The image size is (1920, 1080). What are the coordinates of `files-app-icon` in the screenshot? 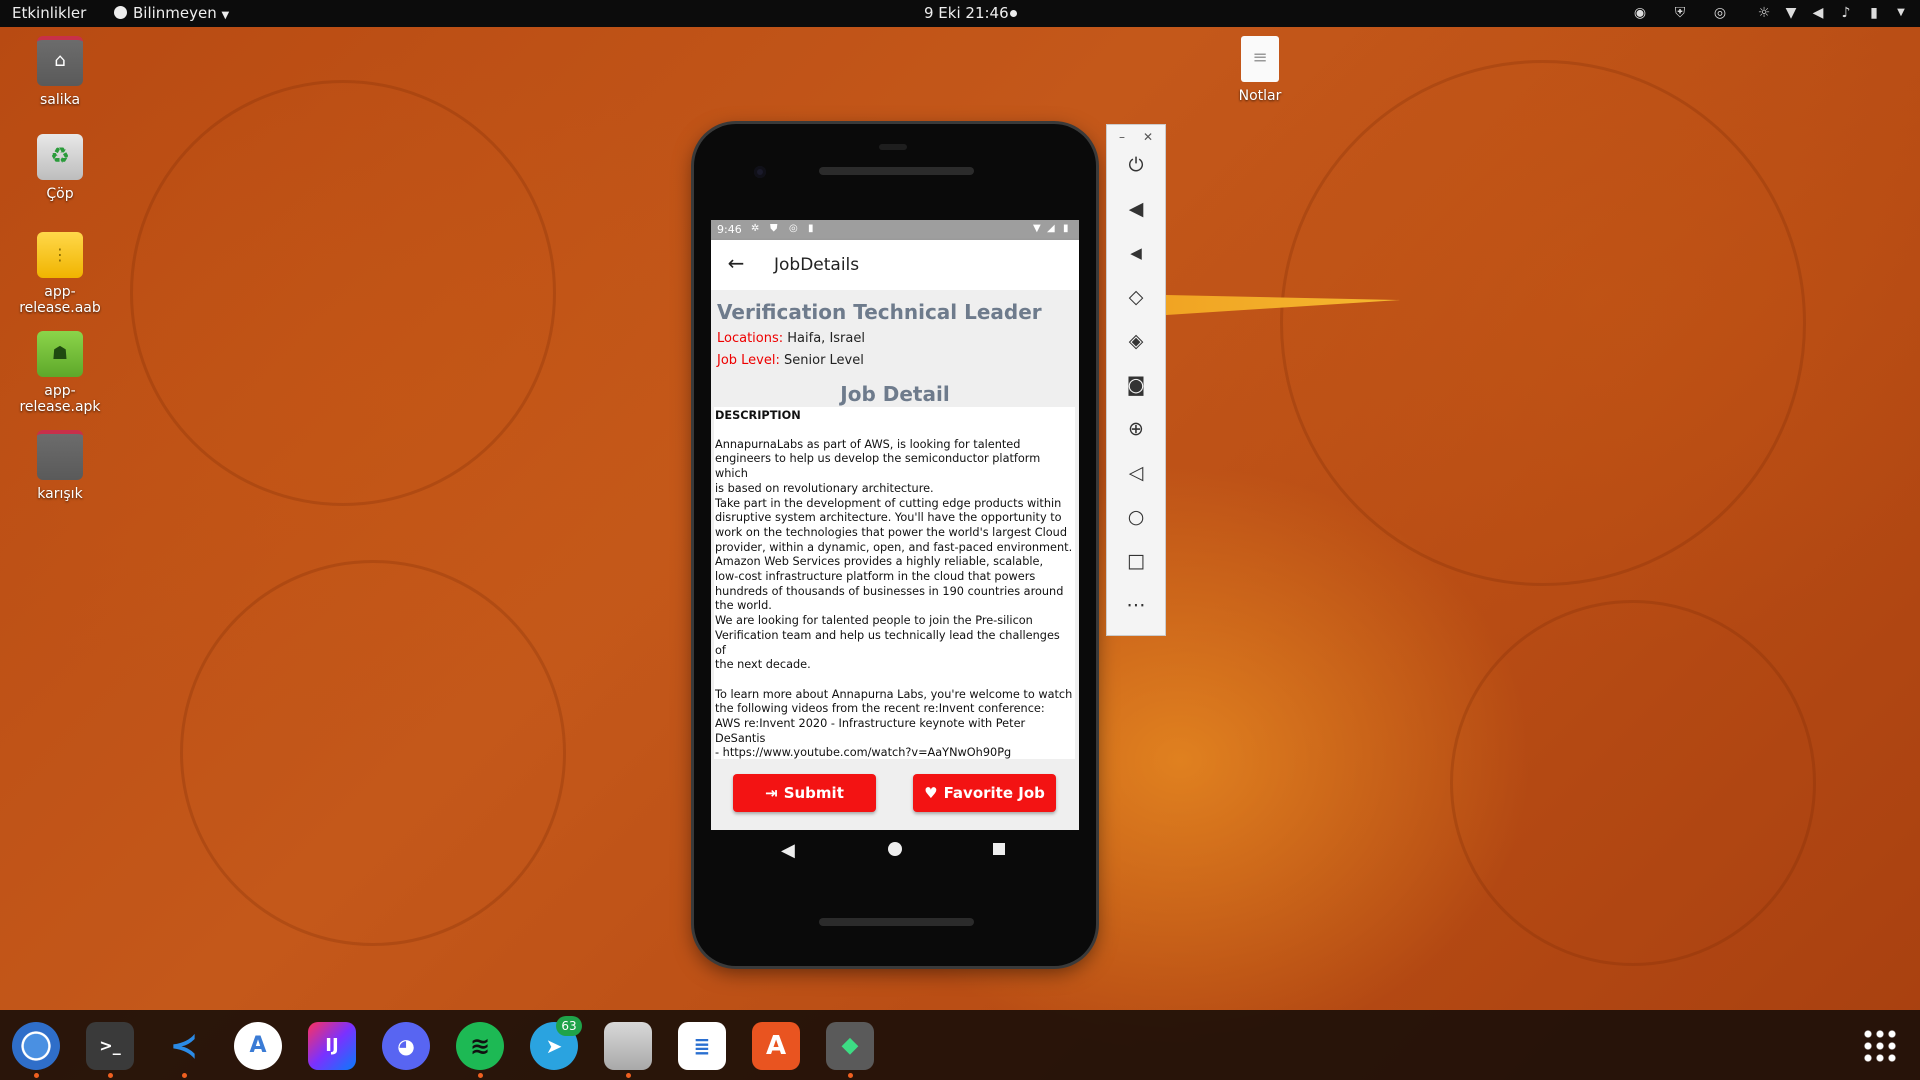 It's located at (628, 1046).